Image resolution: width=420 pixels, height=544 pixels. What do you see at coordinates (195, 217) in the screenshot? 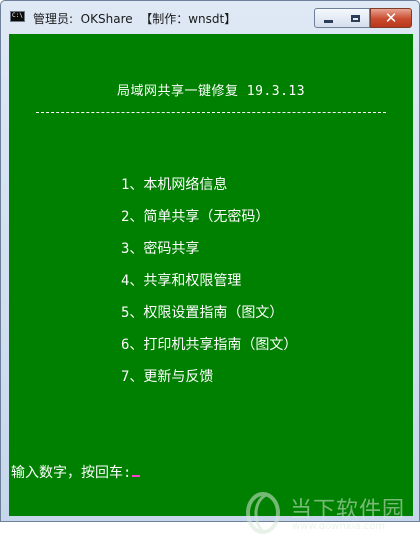
I see `menu-item-simple-share: 2、简单共享（无密码）` at bounding box center [195, 217].